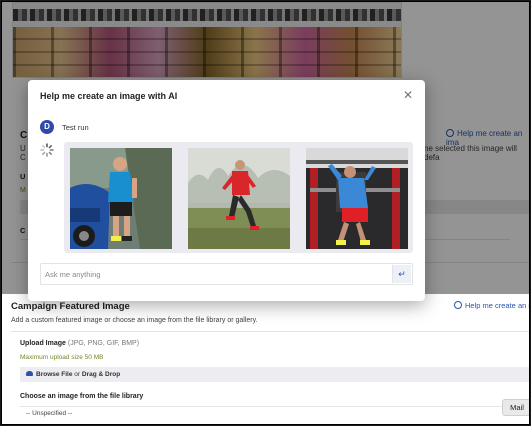 The height and width of the screenshot is (426, 531). I want to click on ask-box: ↵, so click(226, 274).